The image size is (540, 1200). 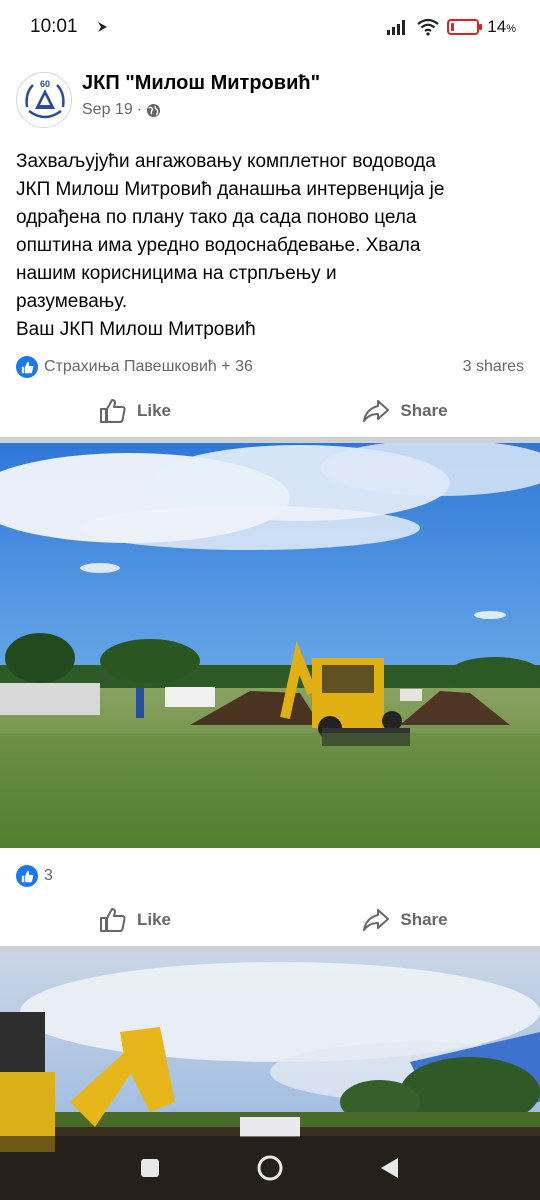 I want to click on battery-percent: 14%, so click(x=501, y=27).